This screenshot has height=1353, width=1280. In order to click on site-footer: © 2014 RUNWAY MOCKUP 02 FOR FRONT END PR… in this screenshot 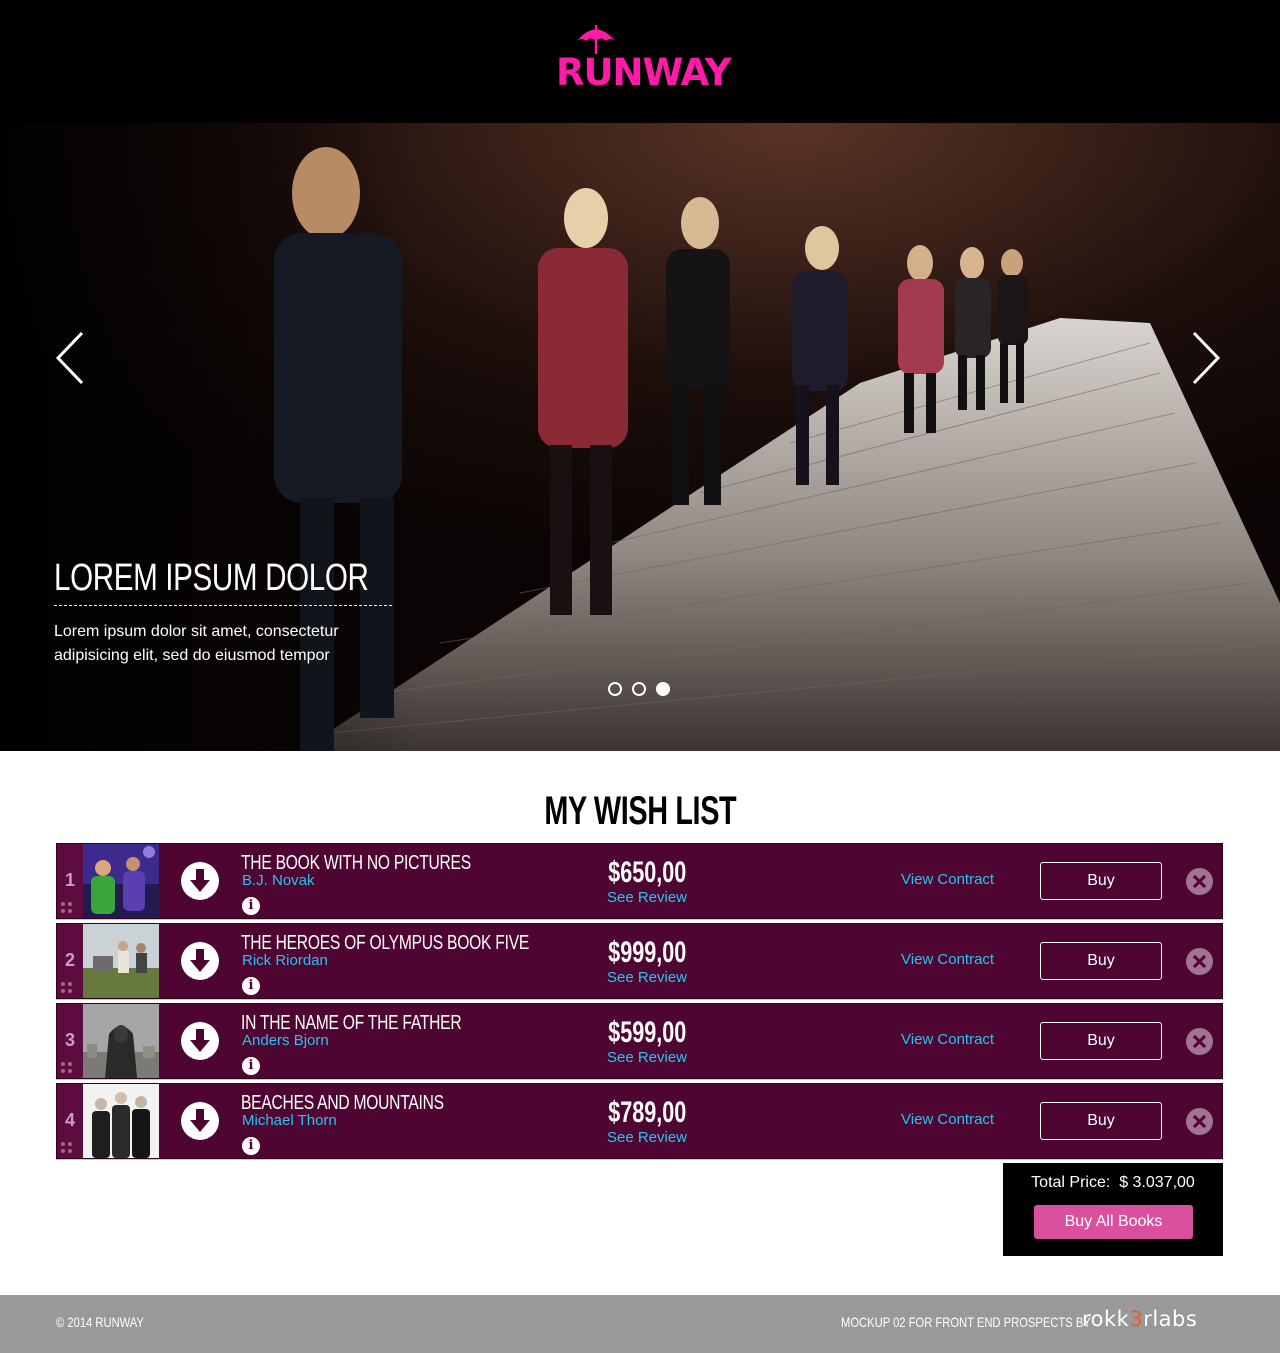, I will do `click(640, 1324)`.